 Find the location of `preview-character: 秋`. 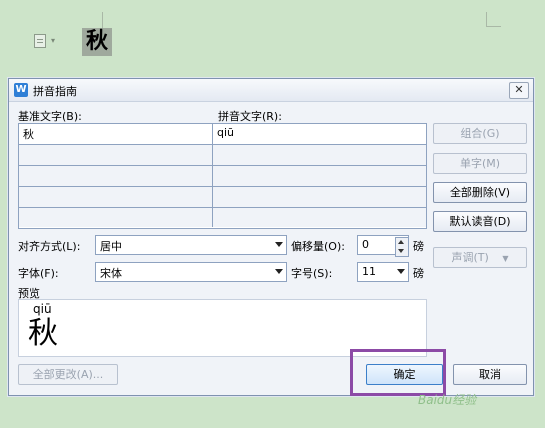

preview-character: 秋 is located at coordinates (43, 333).